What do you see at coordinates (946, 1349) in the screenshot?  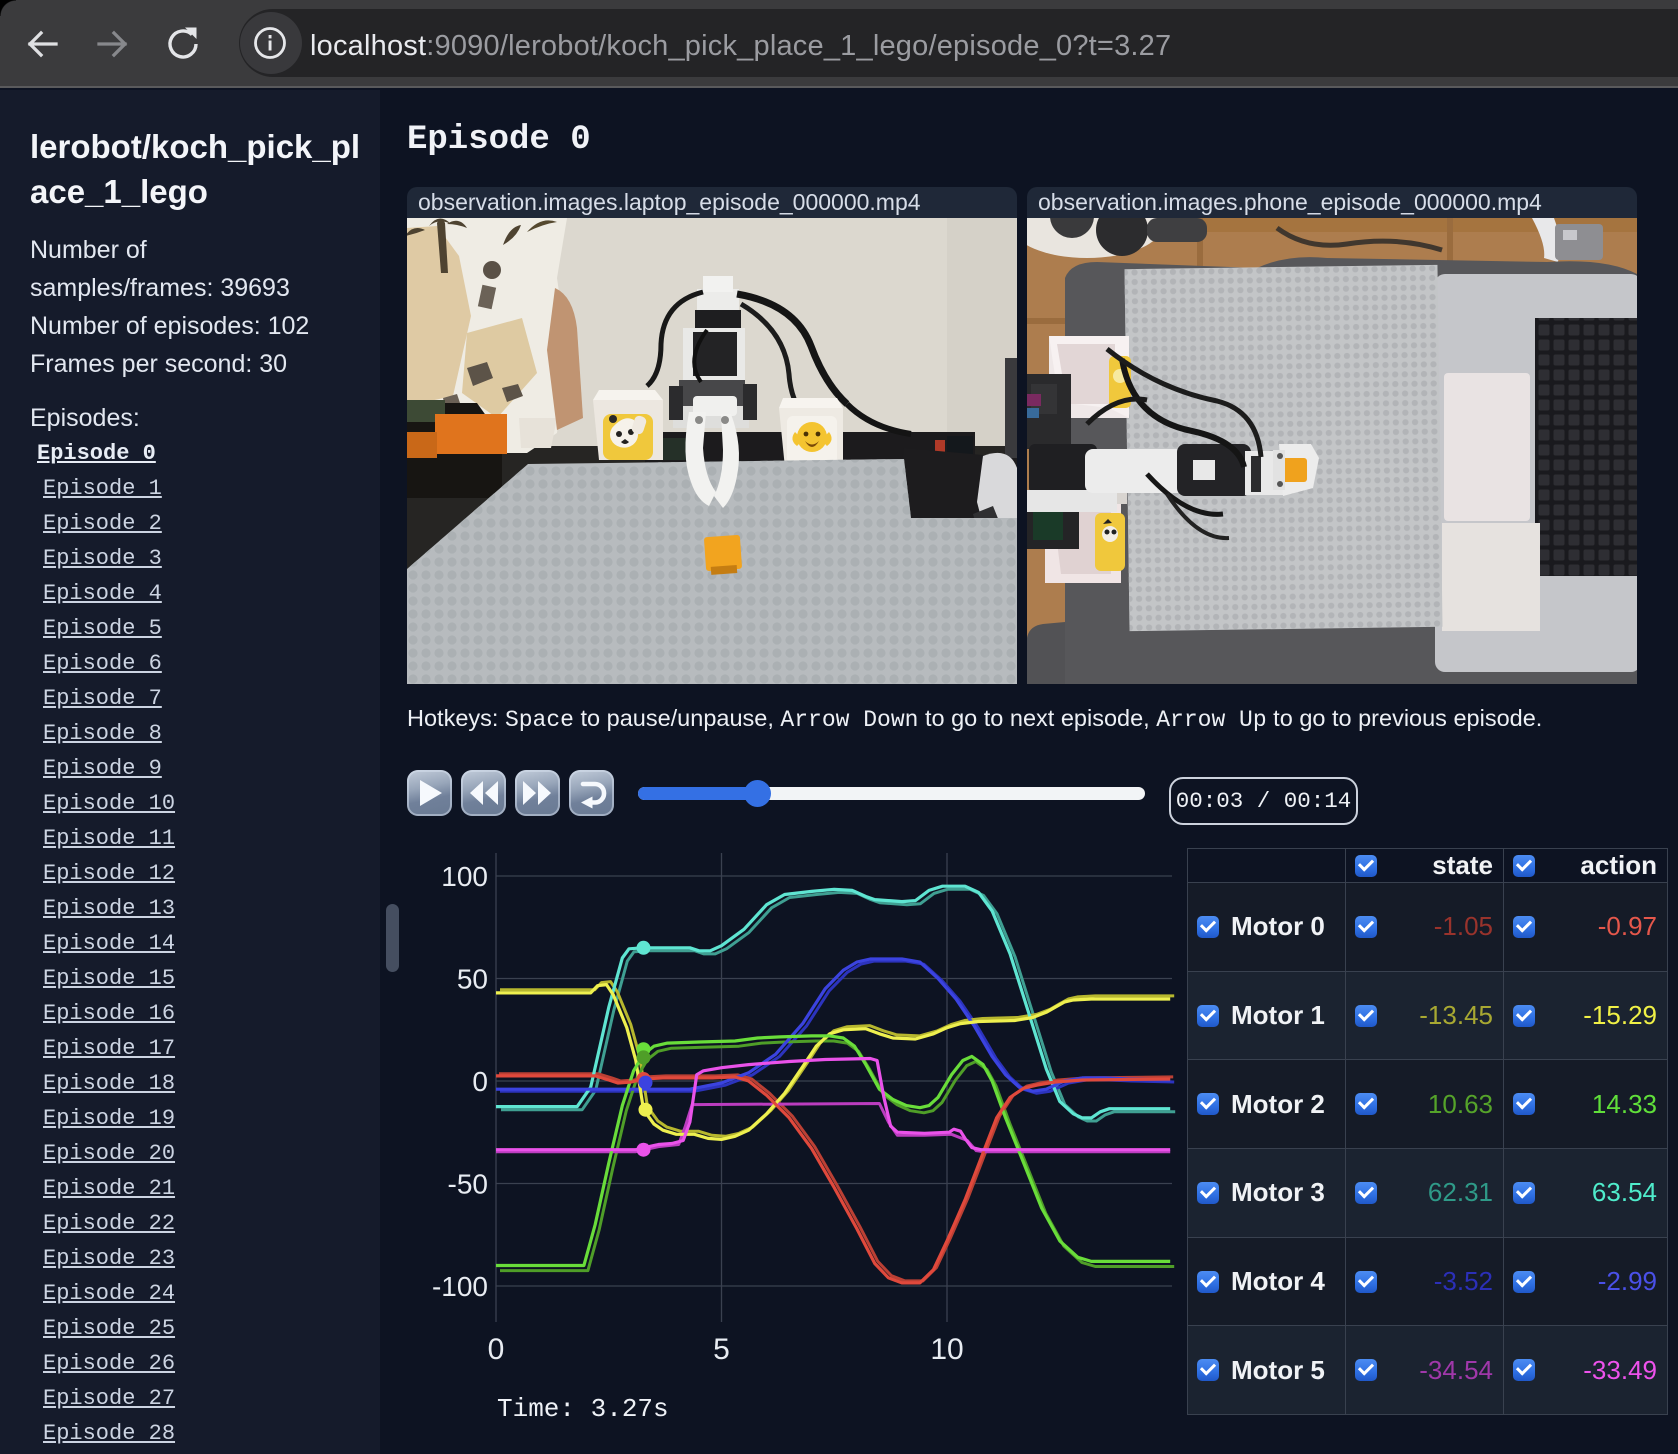 I see `svg-text: 10` at bounding box center [946, 1349].